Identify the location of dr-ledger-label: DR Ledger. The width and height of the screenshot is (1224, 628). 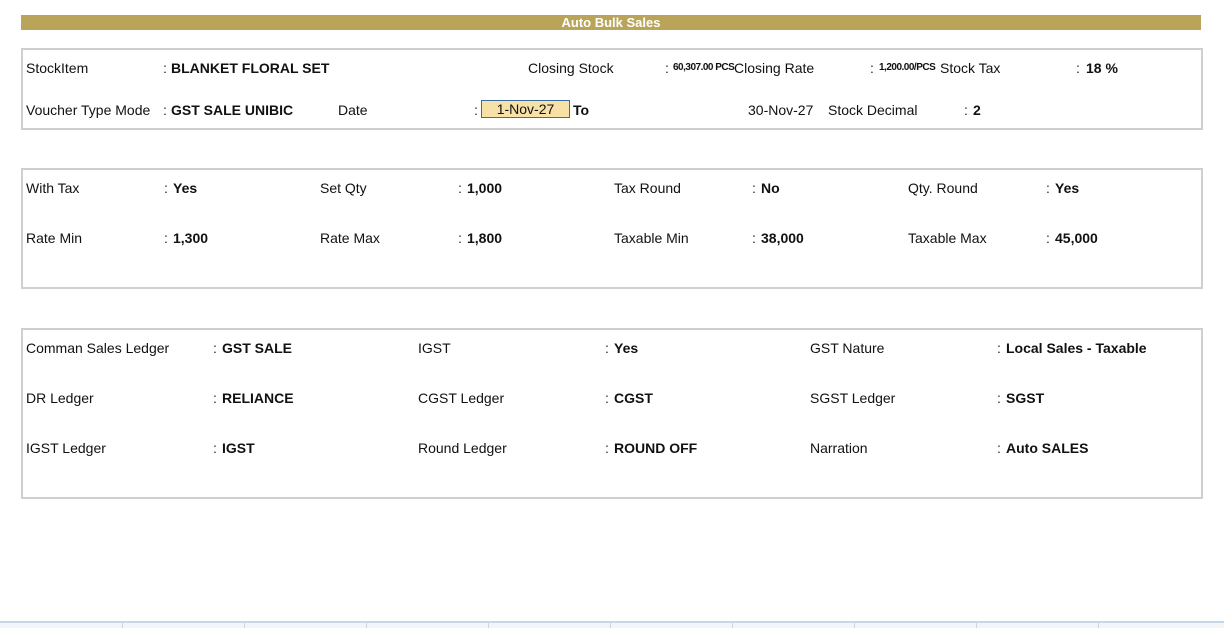
(60, 398).